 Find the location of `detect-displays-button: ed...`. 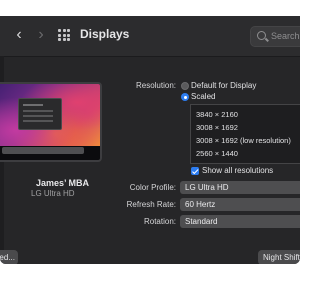

detect-displays-button: ed... is located at coordinates (9, 257).